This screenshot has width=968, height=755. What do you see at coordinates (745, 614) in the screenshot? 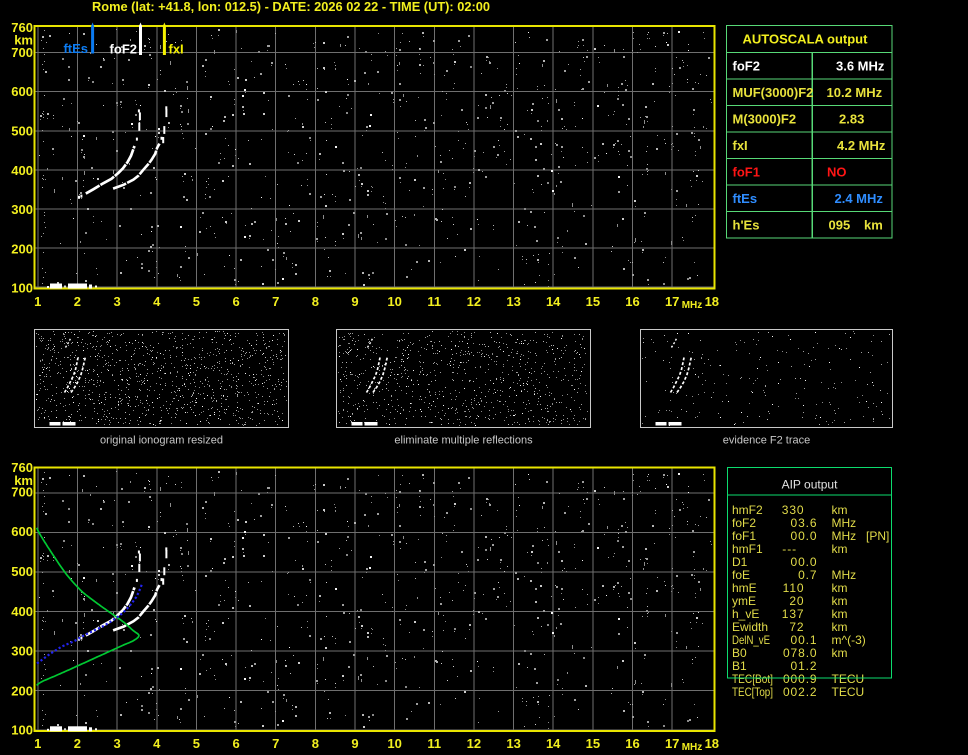
I see `svg-text: h_vE` at bounding box center [745, 614].